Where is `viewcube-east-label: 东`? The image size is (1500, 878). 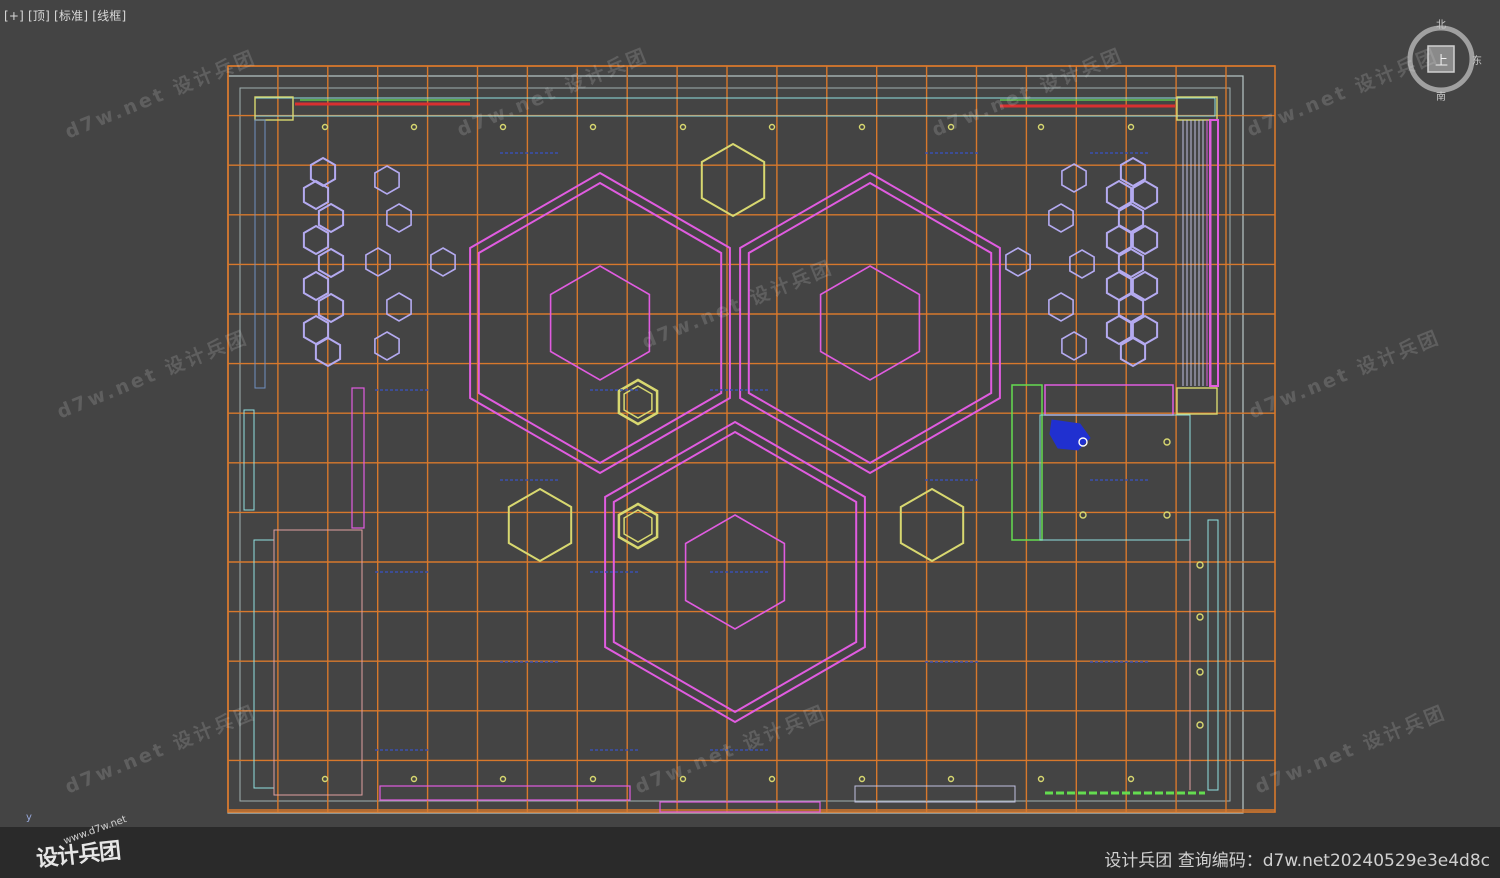
viewcube-east-label: 东 is located at coordinates (1477, 59).